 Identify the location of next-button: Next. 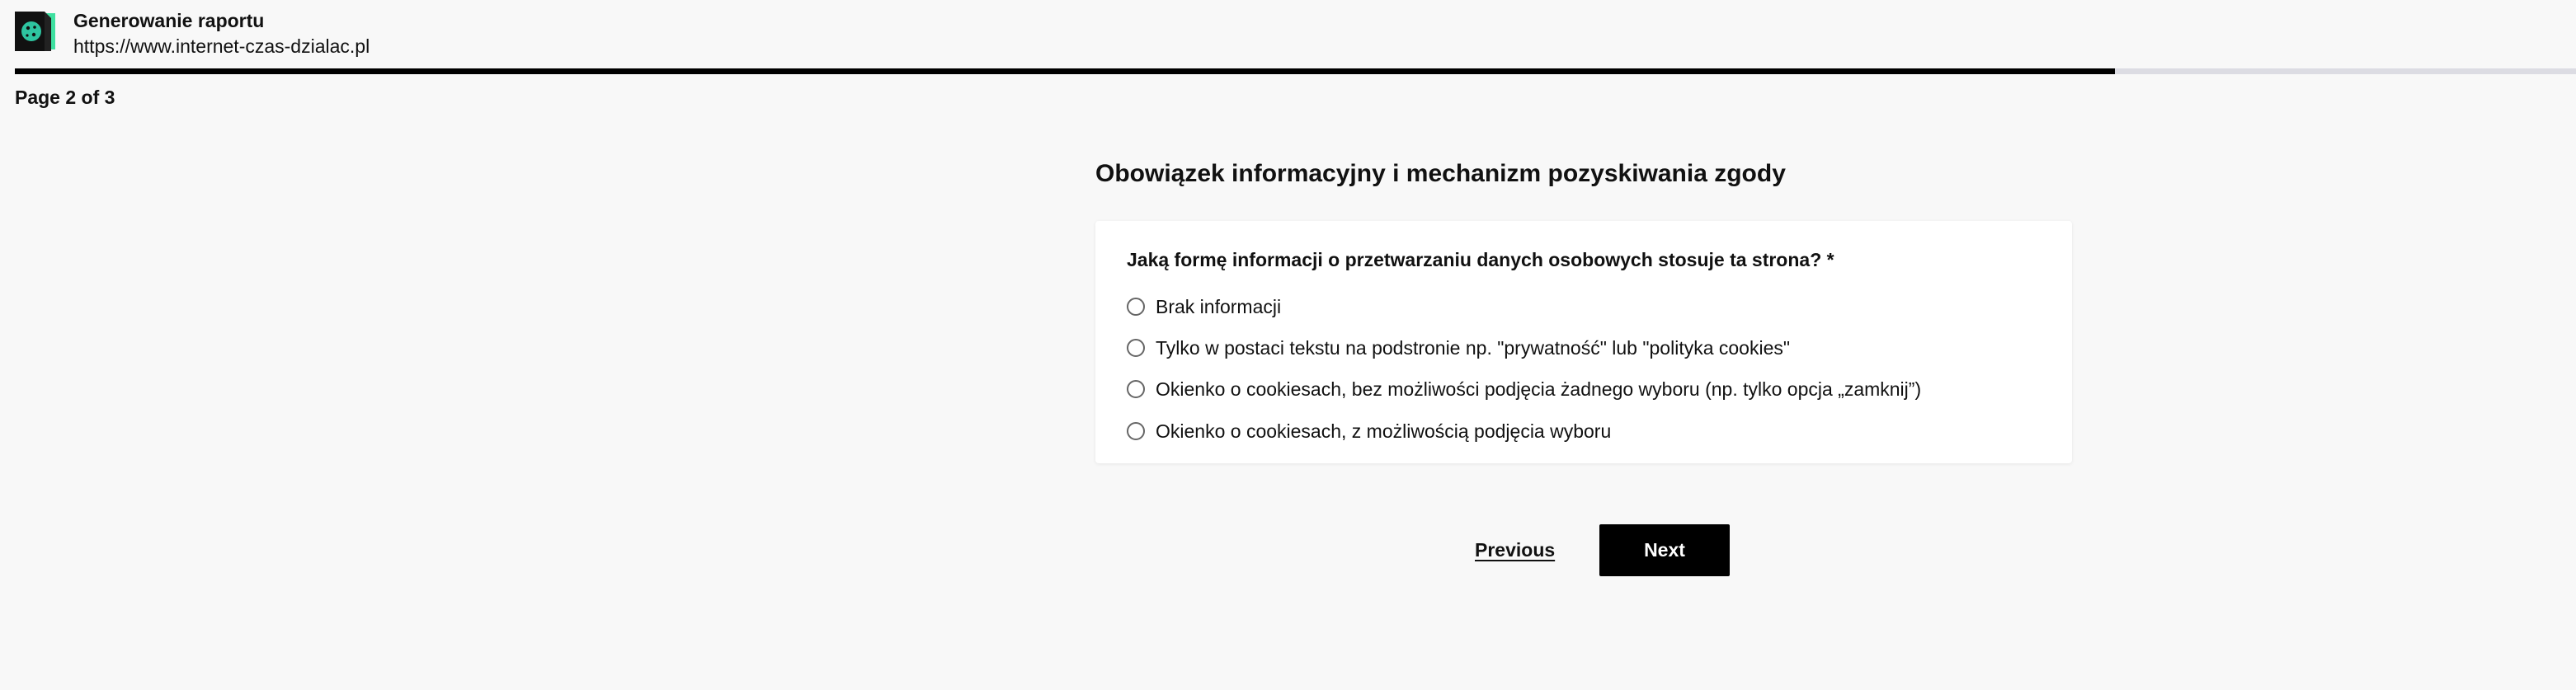
(1664, 550).